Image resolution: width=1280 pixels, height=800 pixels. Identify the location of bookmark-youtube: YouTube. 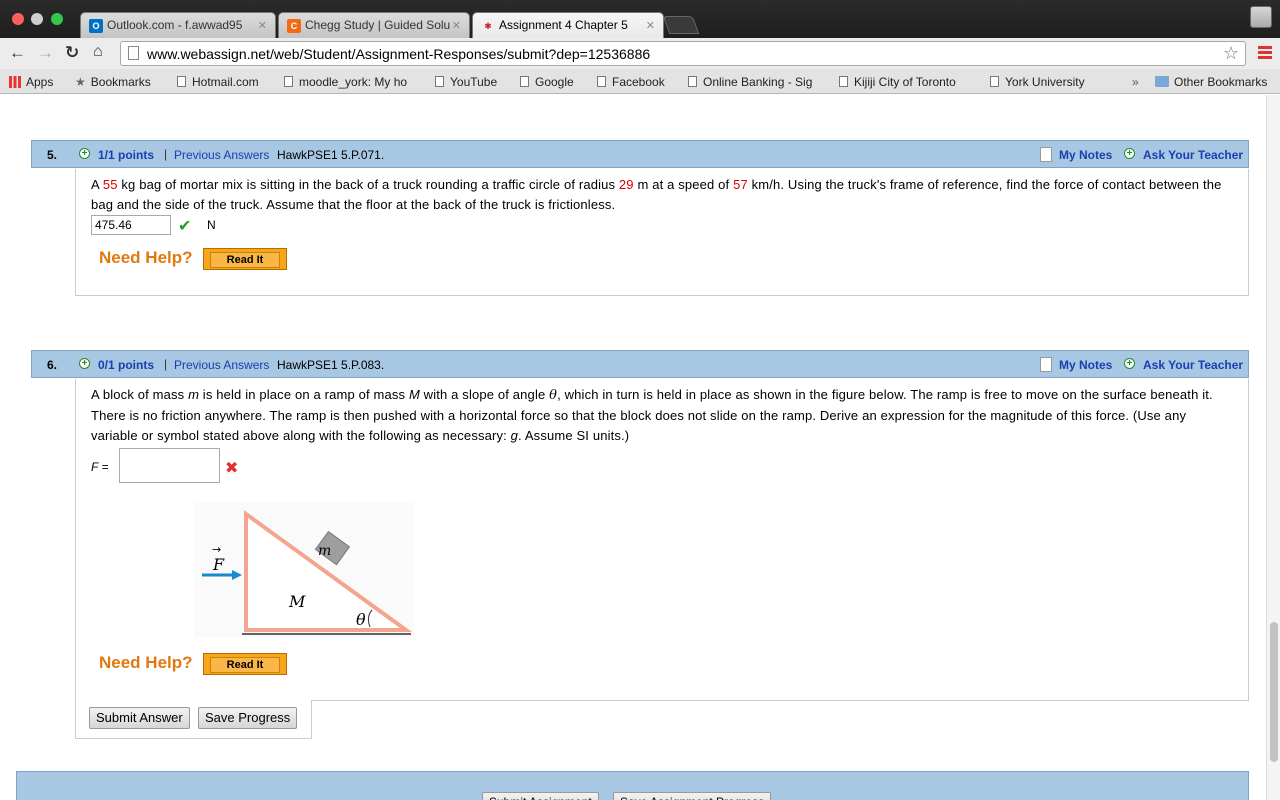
(466, 82).